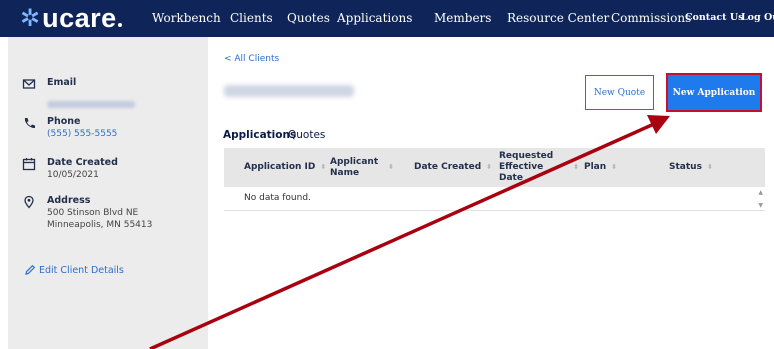 This screenshot has width=774, height=349. Describe the element at coordinates (73, 175) in the screenshot. I see `date-created-value: 10/05/2021` at that location.